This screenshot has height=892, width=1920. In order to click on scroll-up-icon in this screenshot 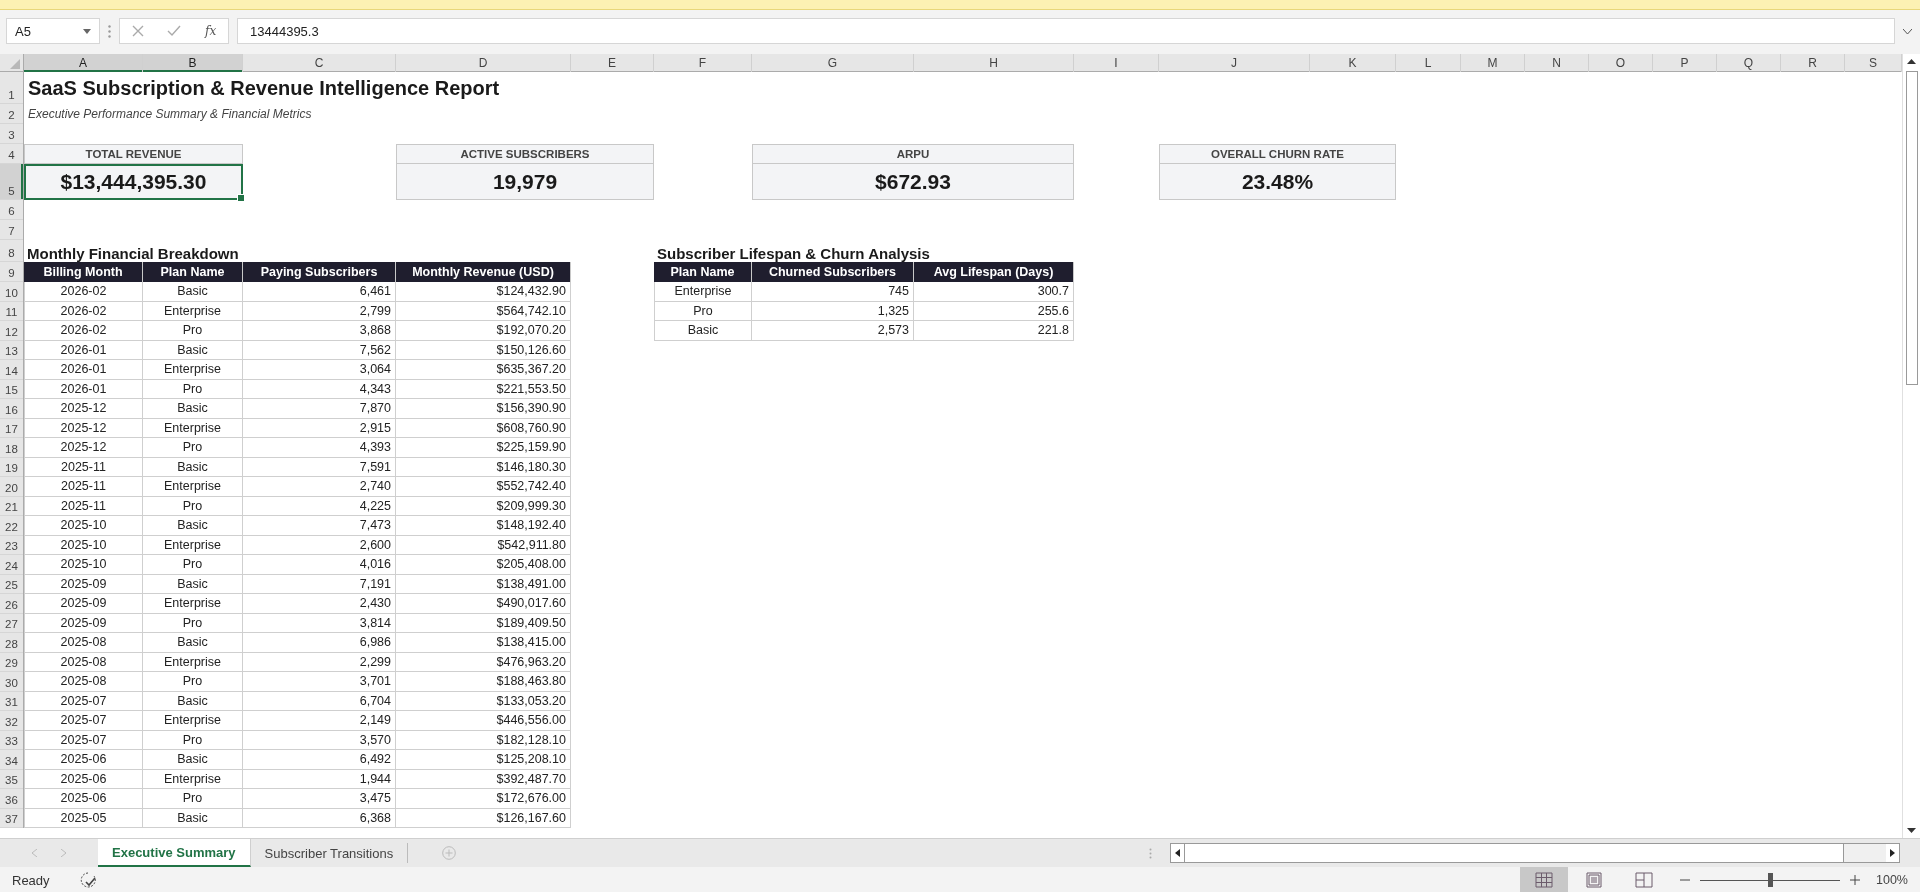, I will do `click(1911, 61)`.